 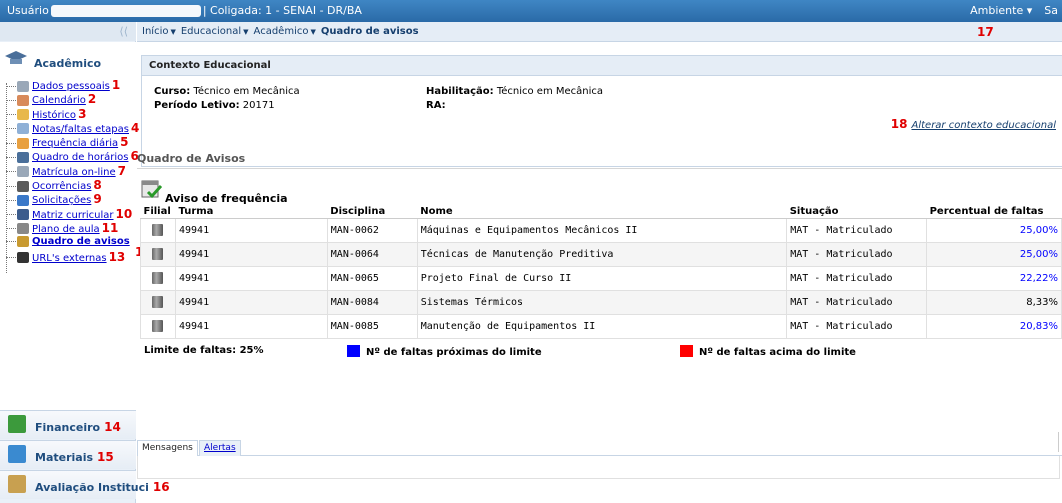 I want to click on sidebar-item: Frequência diária 5, so click(x=70, y=142).